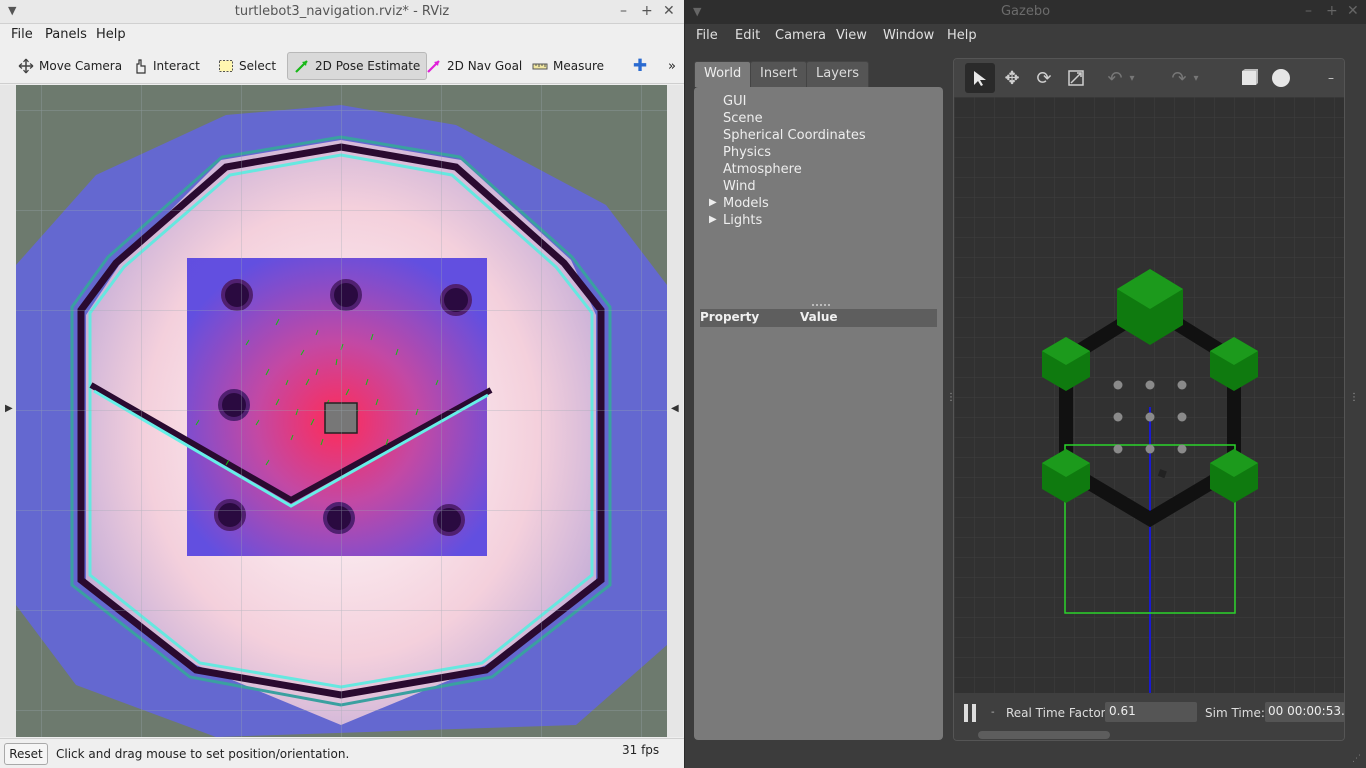  I want to click on tab-world: World, so click(723, 74).